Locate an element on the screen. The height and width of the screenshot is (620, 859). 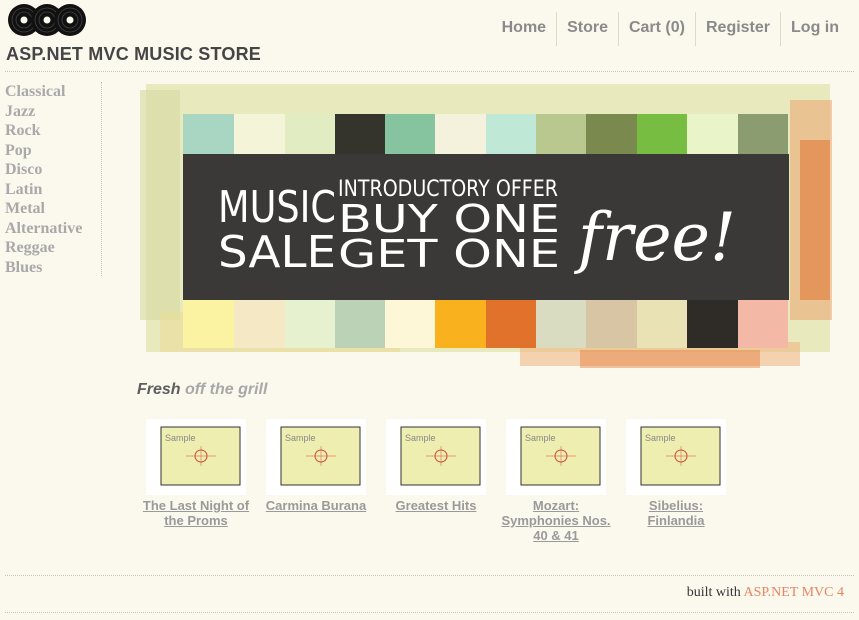
album-item: Sample The Last Night of the Proms is located at coordinates (196, 473).